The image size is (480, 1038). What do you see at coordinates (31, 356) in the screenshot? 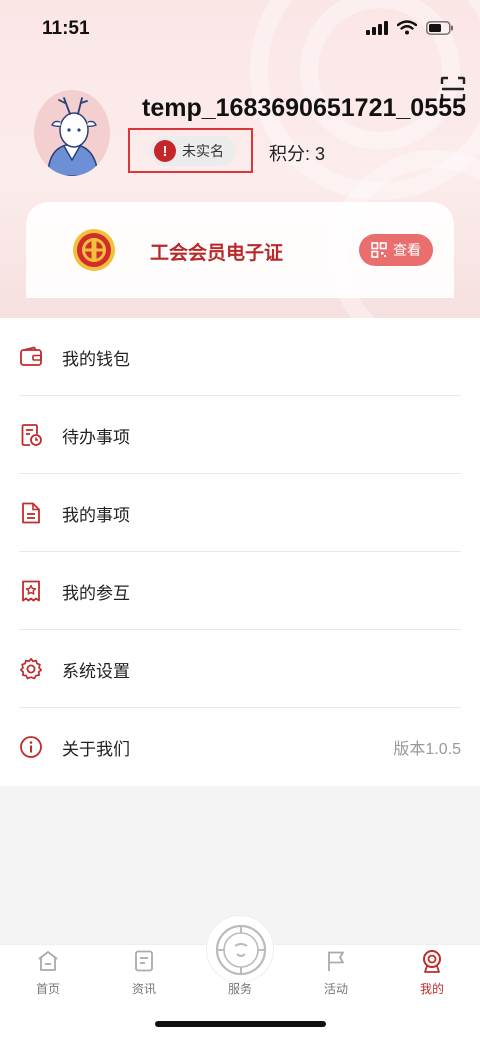
I see `wallet-icon` at bounding box center [31, 356].